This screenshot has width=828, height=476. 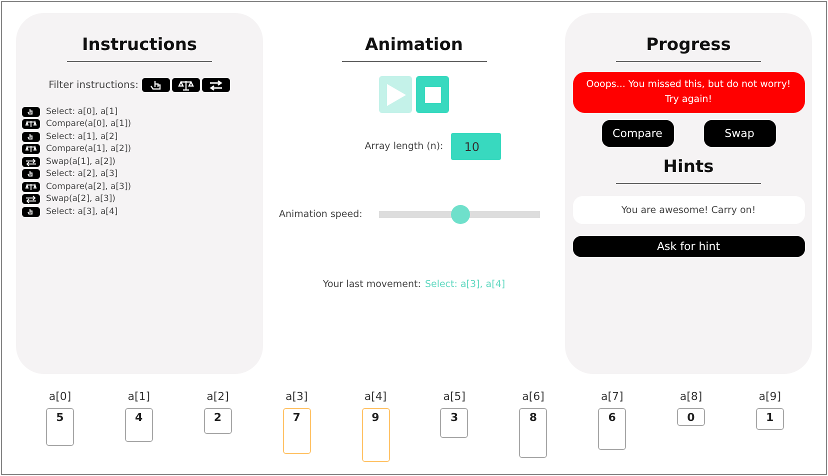 What do you see at coordinates (688, 93) in the screenshot?
I see `error-message: Ooops... You missed this, but do not worry! Try again!` at bounding box center [688, 93].